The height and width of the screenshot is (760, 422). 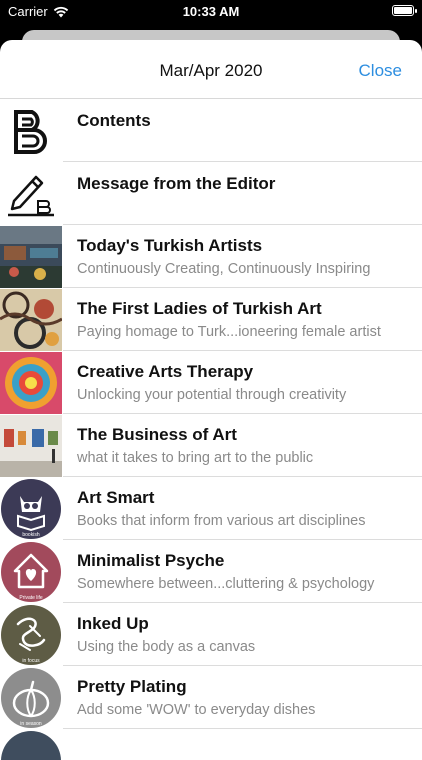 What do you see at coordinates (31, 745) in the screenshot?
I see `next-item-icon` at bounding box center [31, 745].